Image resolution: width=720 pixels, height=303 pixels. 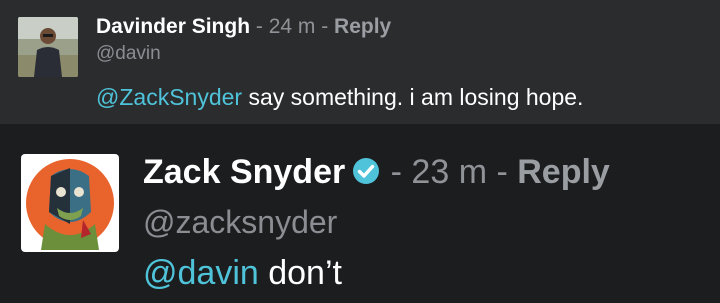 I want to click on comment-text: @davin don’t, so click(x=242, y=273).